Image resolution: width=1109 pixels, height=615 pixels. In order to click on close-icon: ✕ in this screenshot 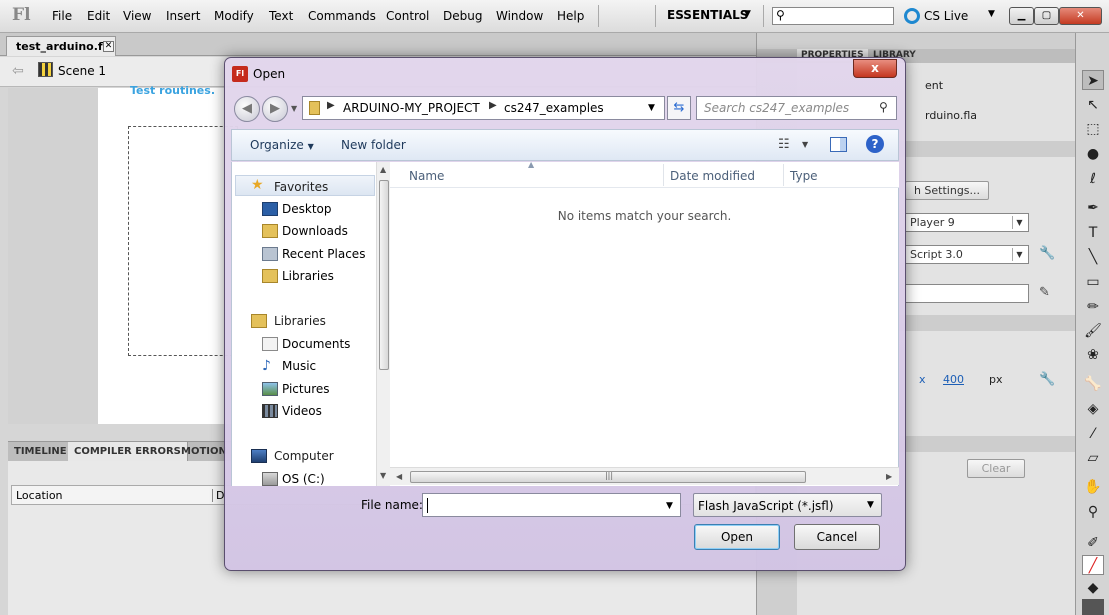, I will do `click(108, 46)`.